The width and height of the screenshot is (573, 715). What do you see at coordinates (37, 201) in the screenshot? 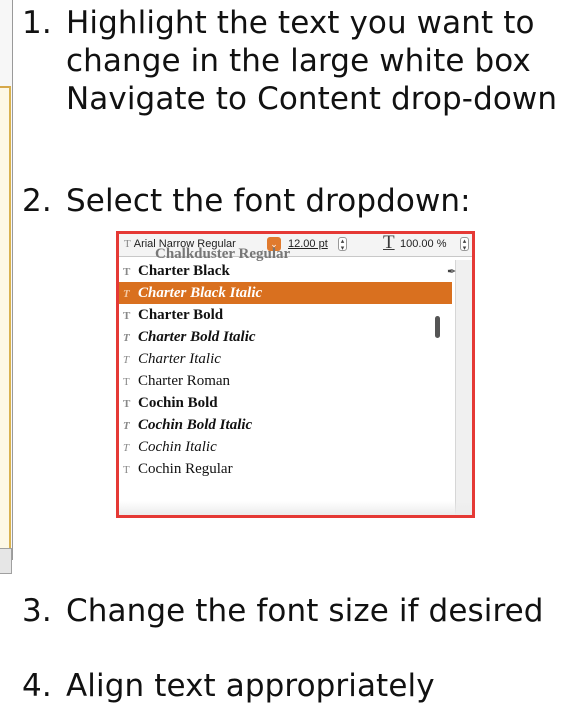
I see `step-2-number: 2.` at bounding box center [37, 201].